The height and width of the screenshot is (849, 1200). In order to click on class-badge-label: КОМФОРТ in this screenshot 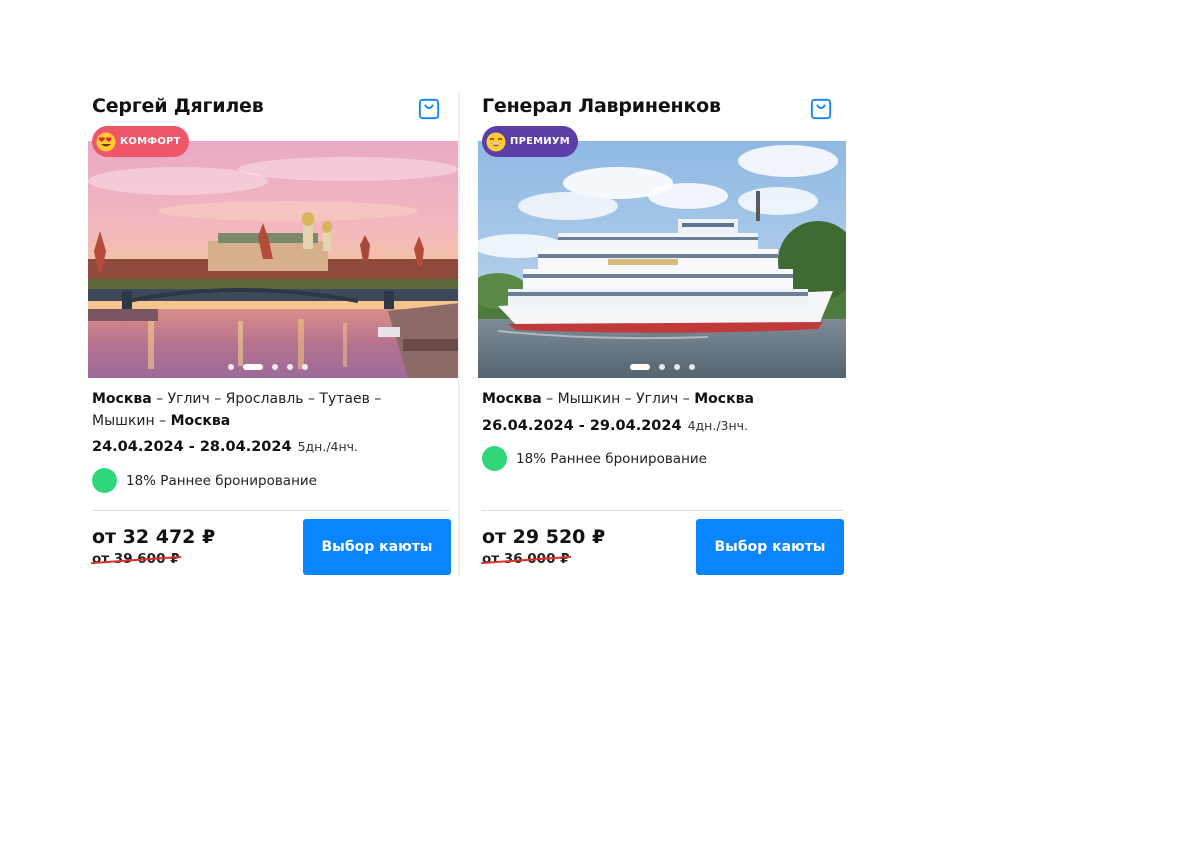, I will do `click(150, 141)`.